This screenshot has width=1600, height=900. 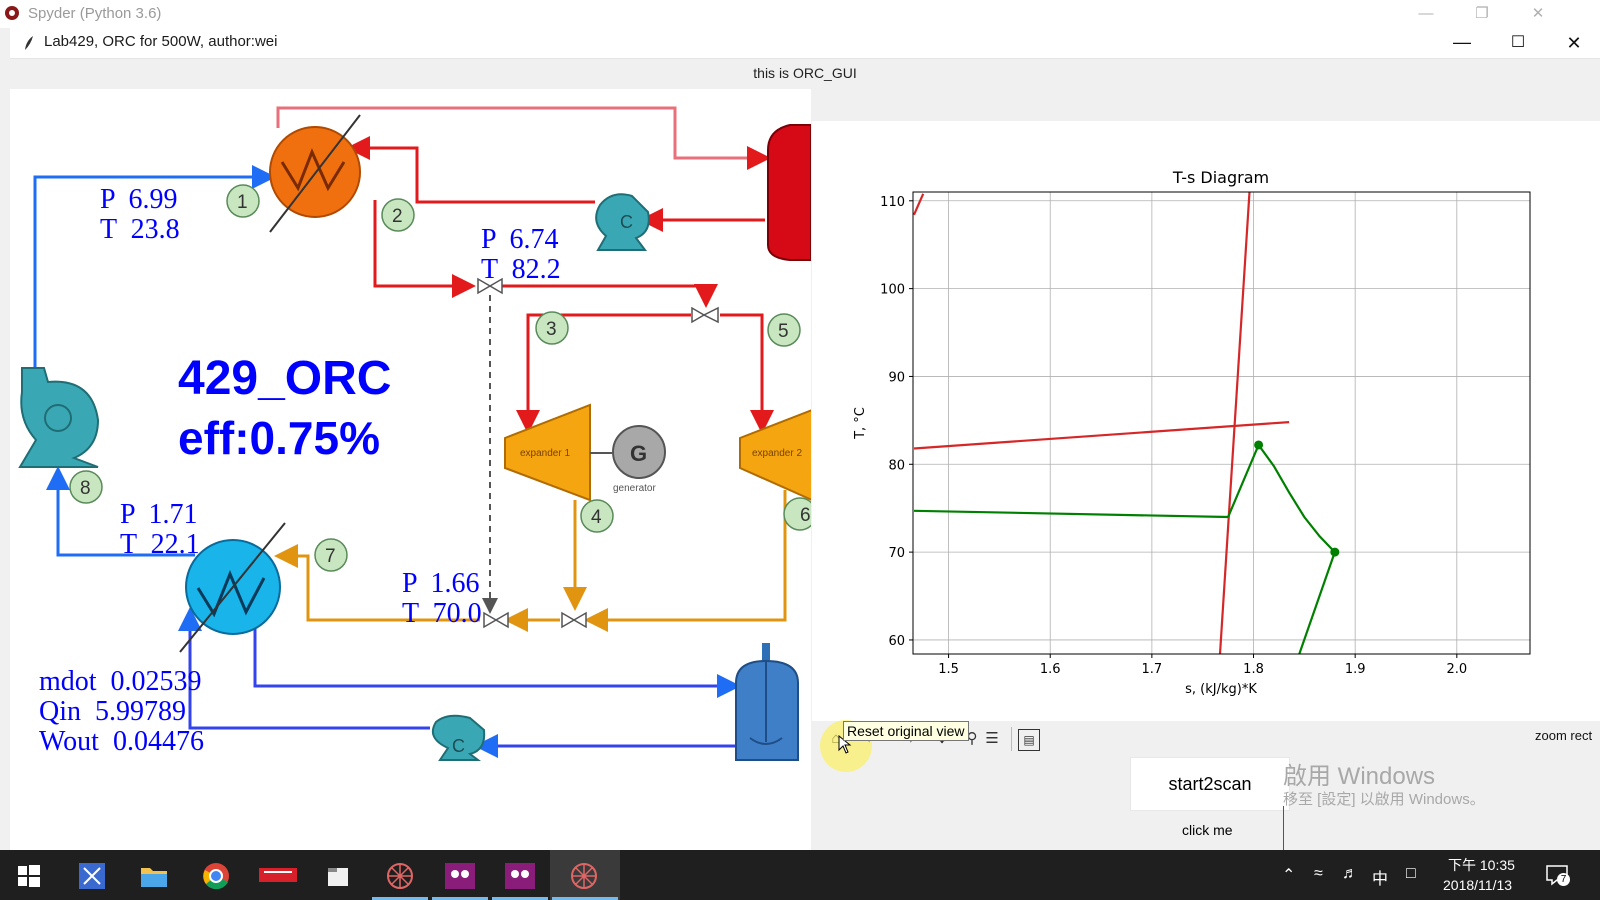 I want to click on p2-readout: P 6.74, so click(x=520, y=239).